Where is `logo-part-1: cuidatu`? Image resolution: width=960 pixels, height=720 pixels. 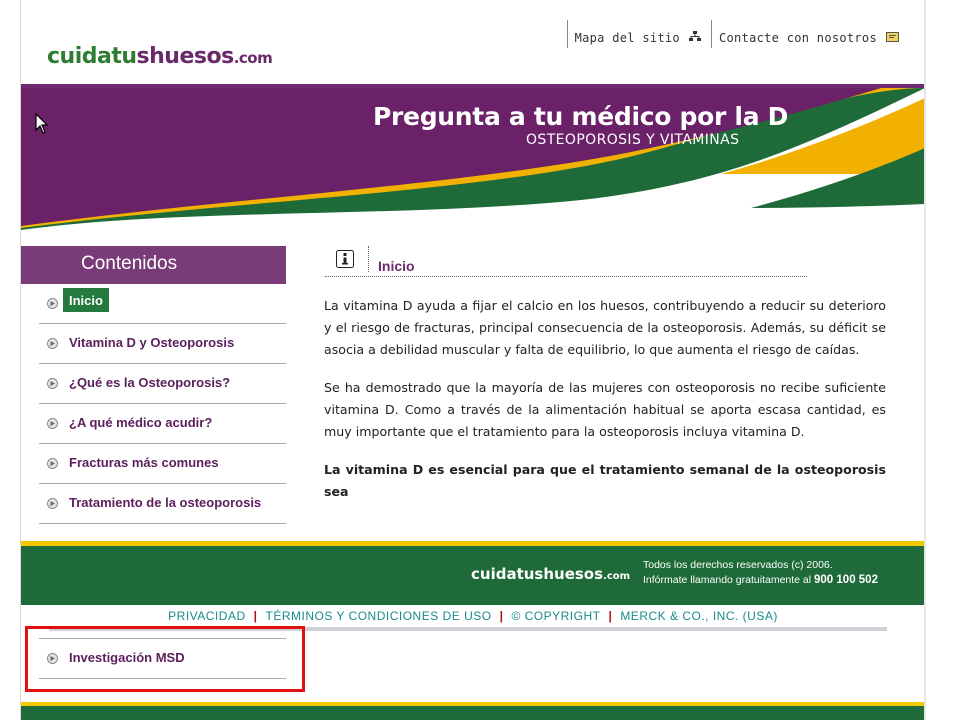 logo-part-1: cuidatu is located at coordinates (92, 56).